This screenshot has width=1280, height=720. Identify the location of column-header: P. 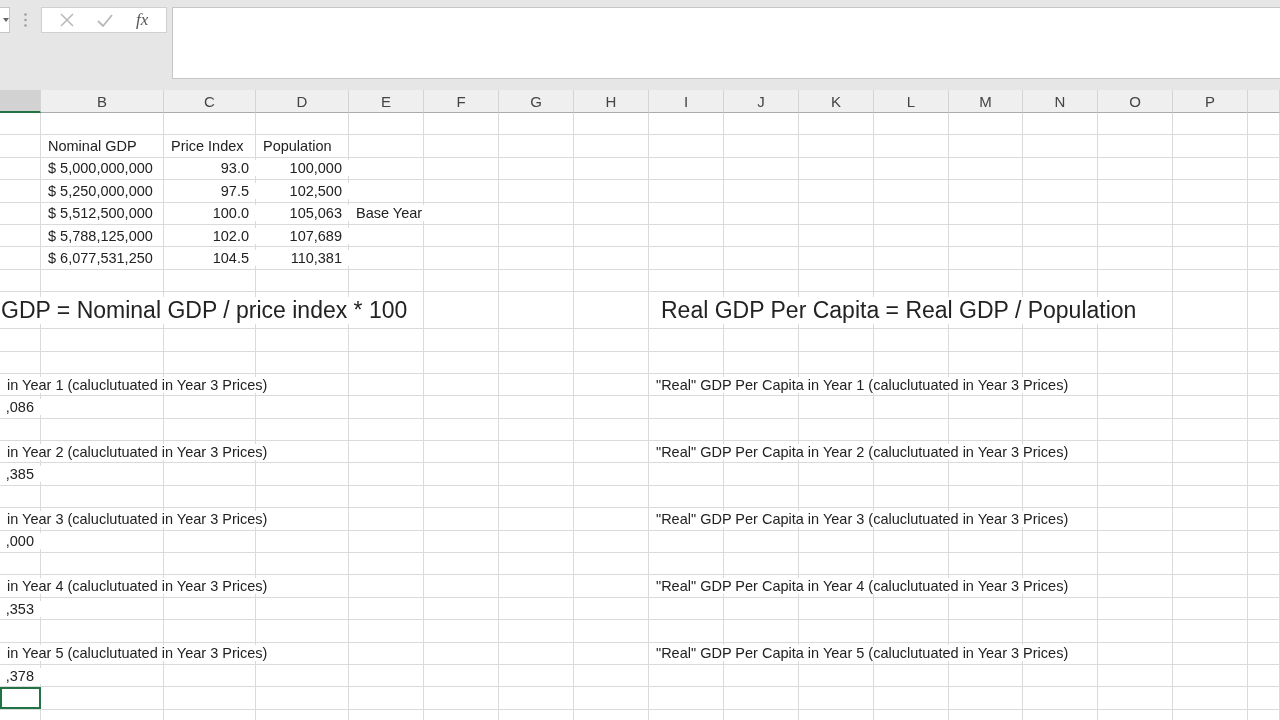
(1210, 101).